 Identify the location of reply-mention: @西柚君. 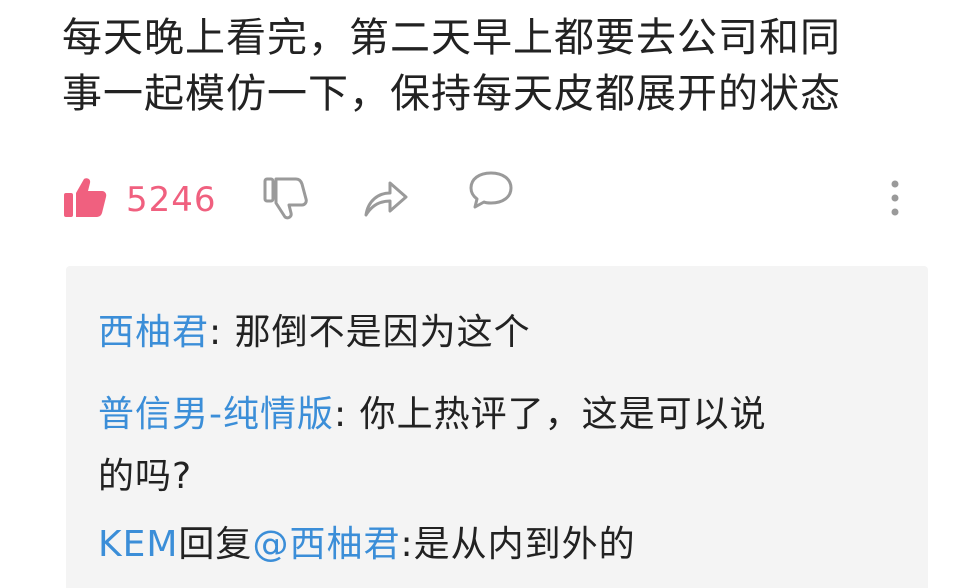
(326, 544).